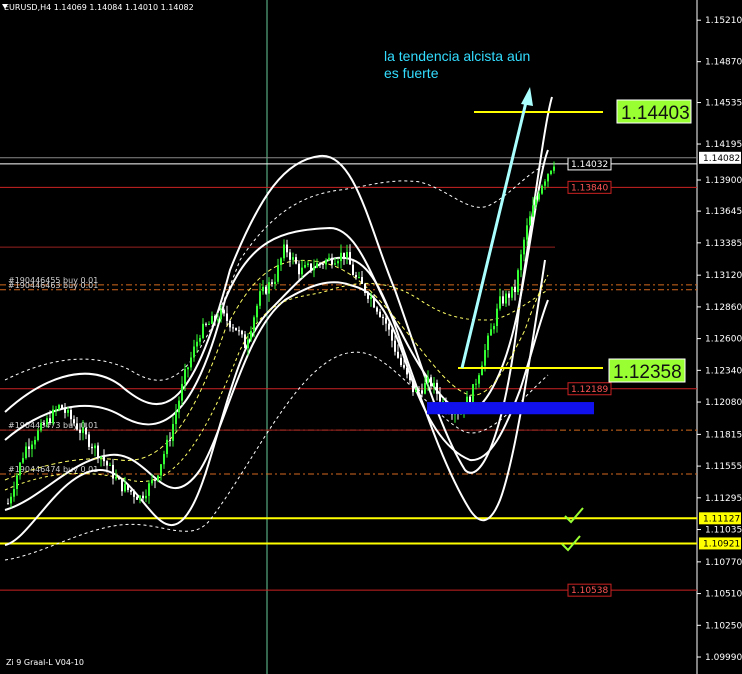 The height and width of the screenshot is (674, 742). What do you see at coordinates (723, 403) in the screenshot?
I see `price-tick-label: 1.12080` at bounding box center [723, 403].